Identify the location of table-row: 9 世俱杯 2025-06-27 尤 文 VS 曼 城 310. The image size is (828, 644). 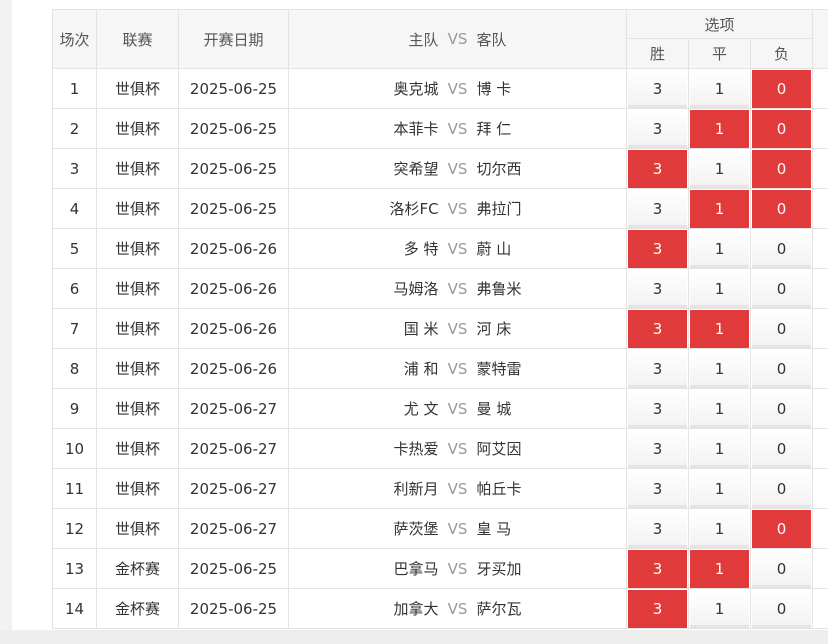
(440, 408).